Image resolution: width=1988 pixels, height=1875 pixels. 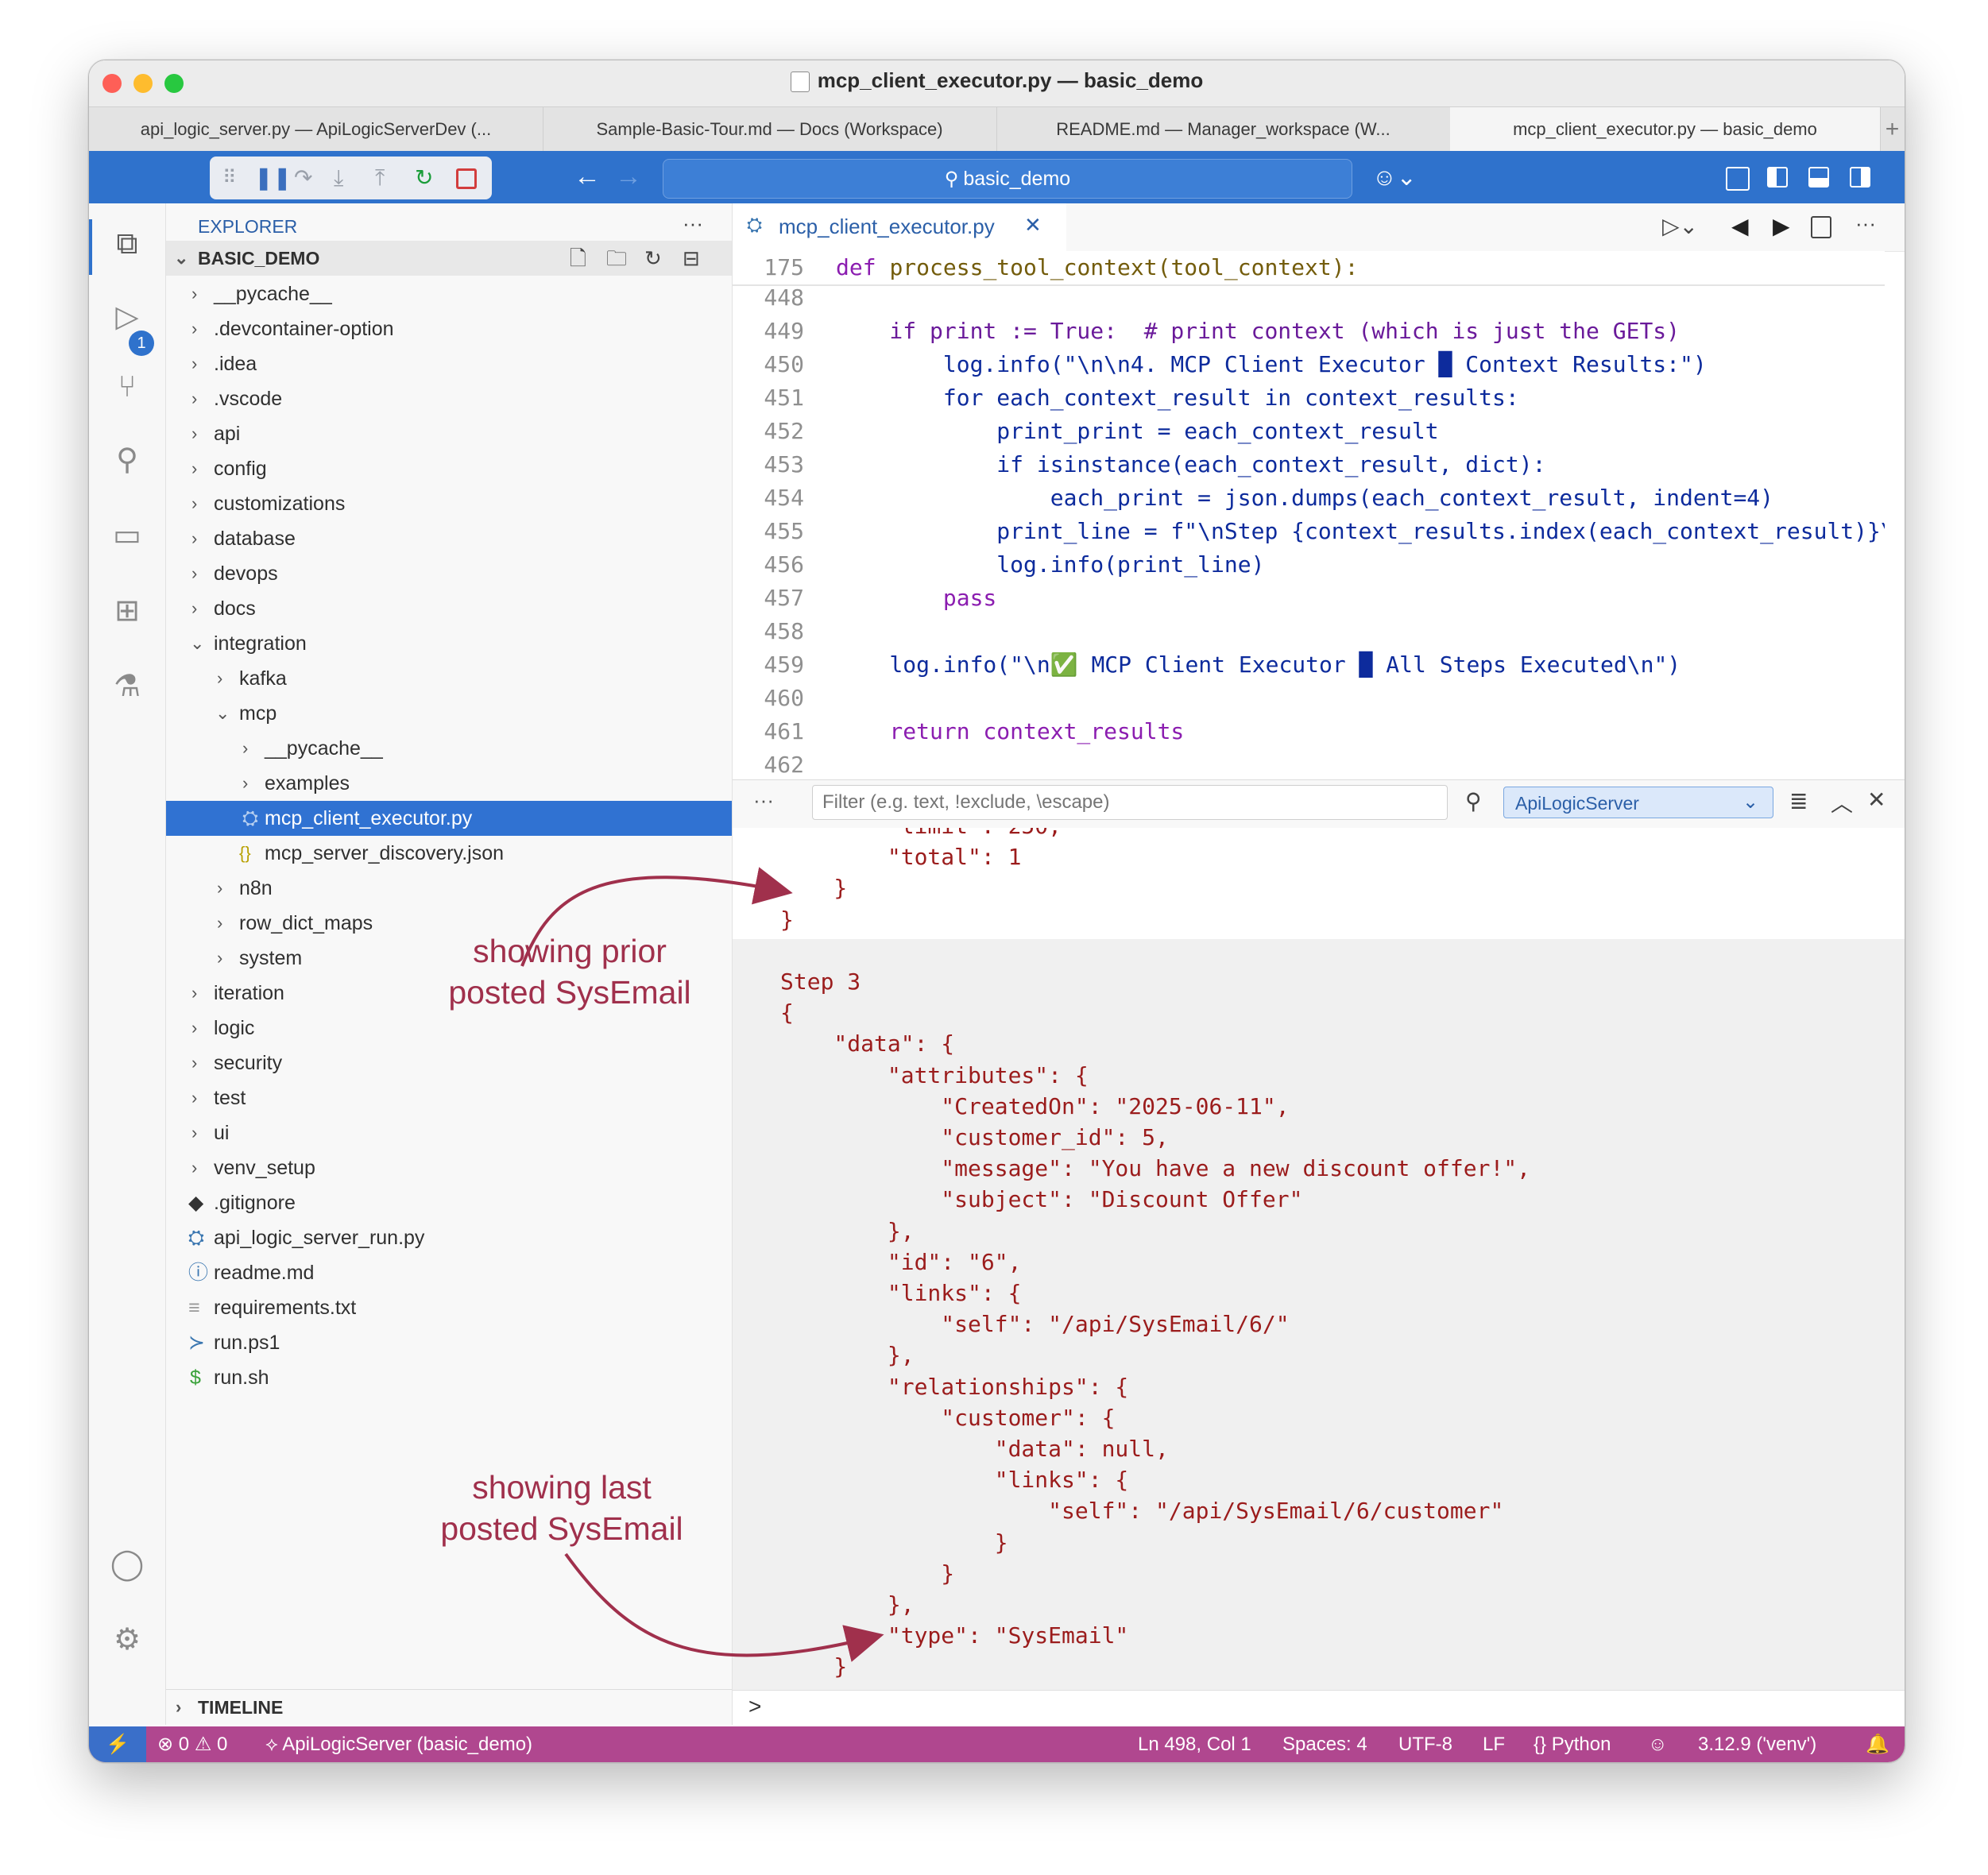 I want to click on remote-icon: ⚡, so click(x=118, y=1744).